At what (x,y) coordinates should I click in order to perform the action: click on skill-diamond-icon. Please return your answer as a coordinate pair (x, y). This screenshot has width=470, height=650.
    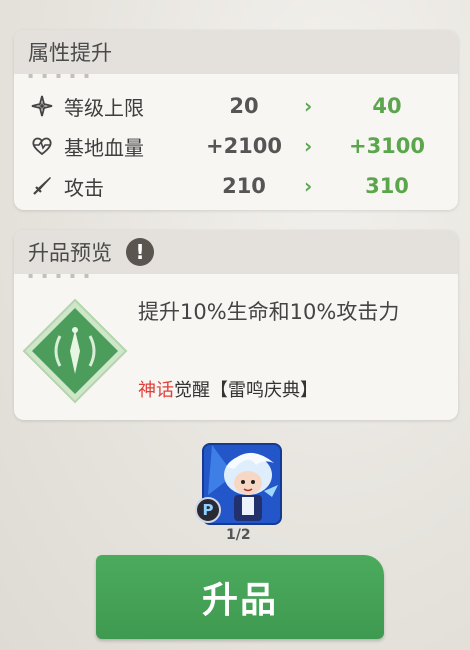
    Looking at the image, I should click on (75, 351).